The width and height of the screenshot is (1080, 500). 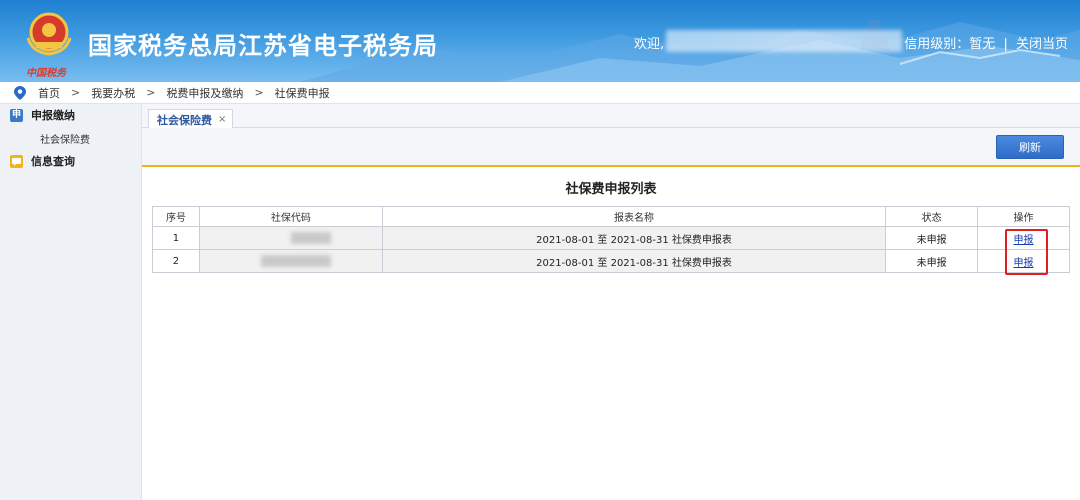 What do you see at coordinates (290, 216) in the screenshot?
I see `column-header: 社保代码` at bounding box center [290, 216].